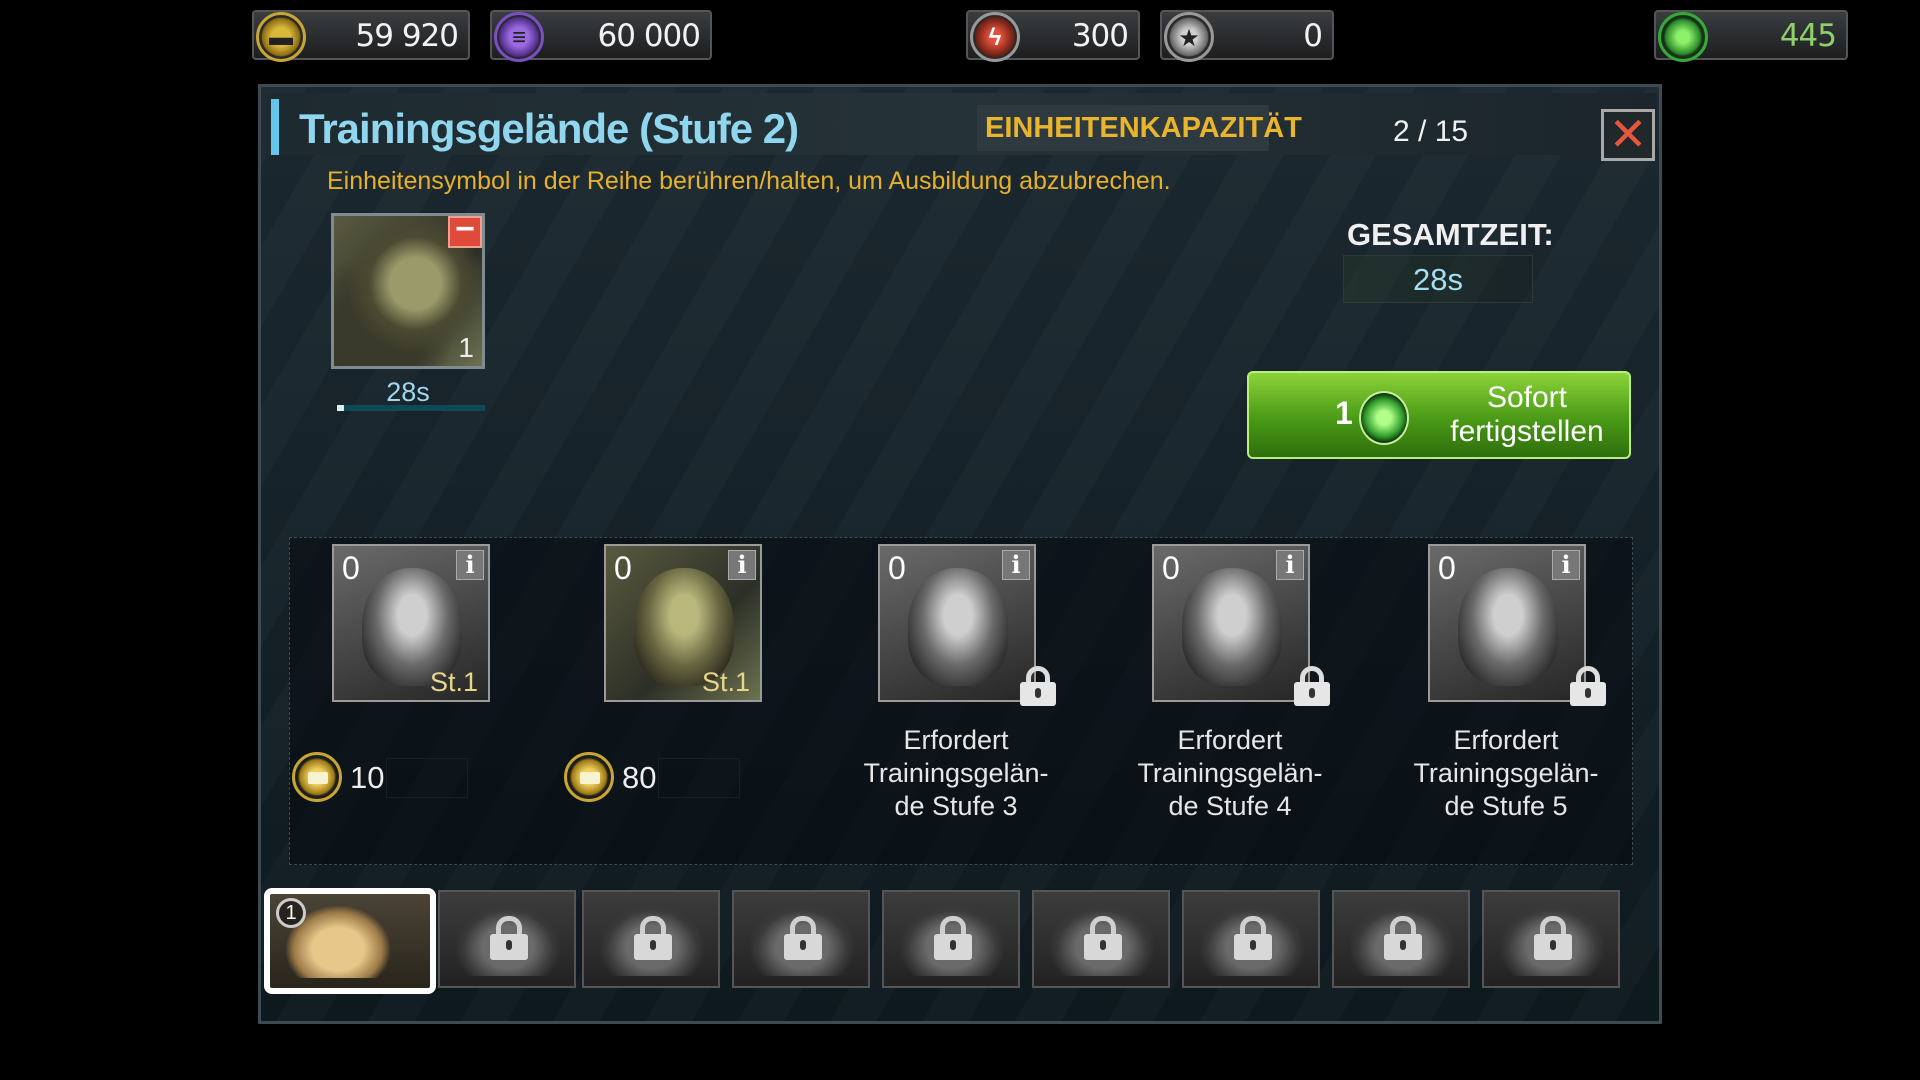  I want to click on medal-value: 0, so click(1313, 36).